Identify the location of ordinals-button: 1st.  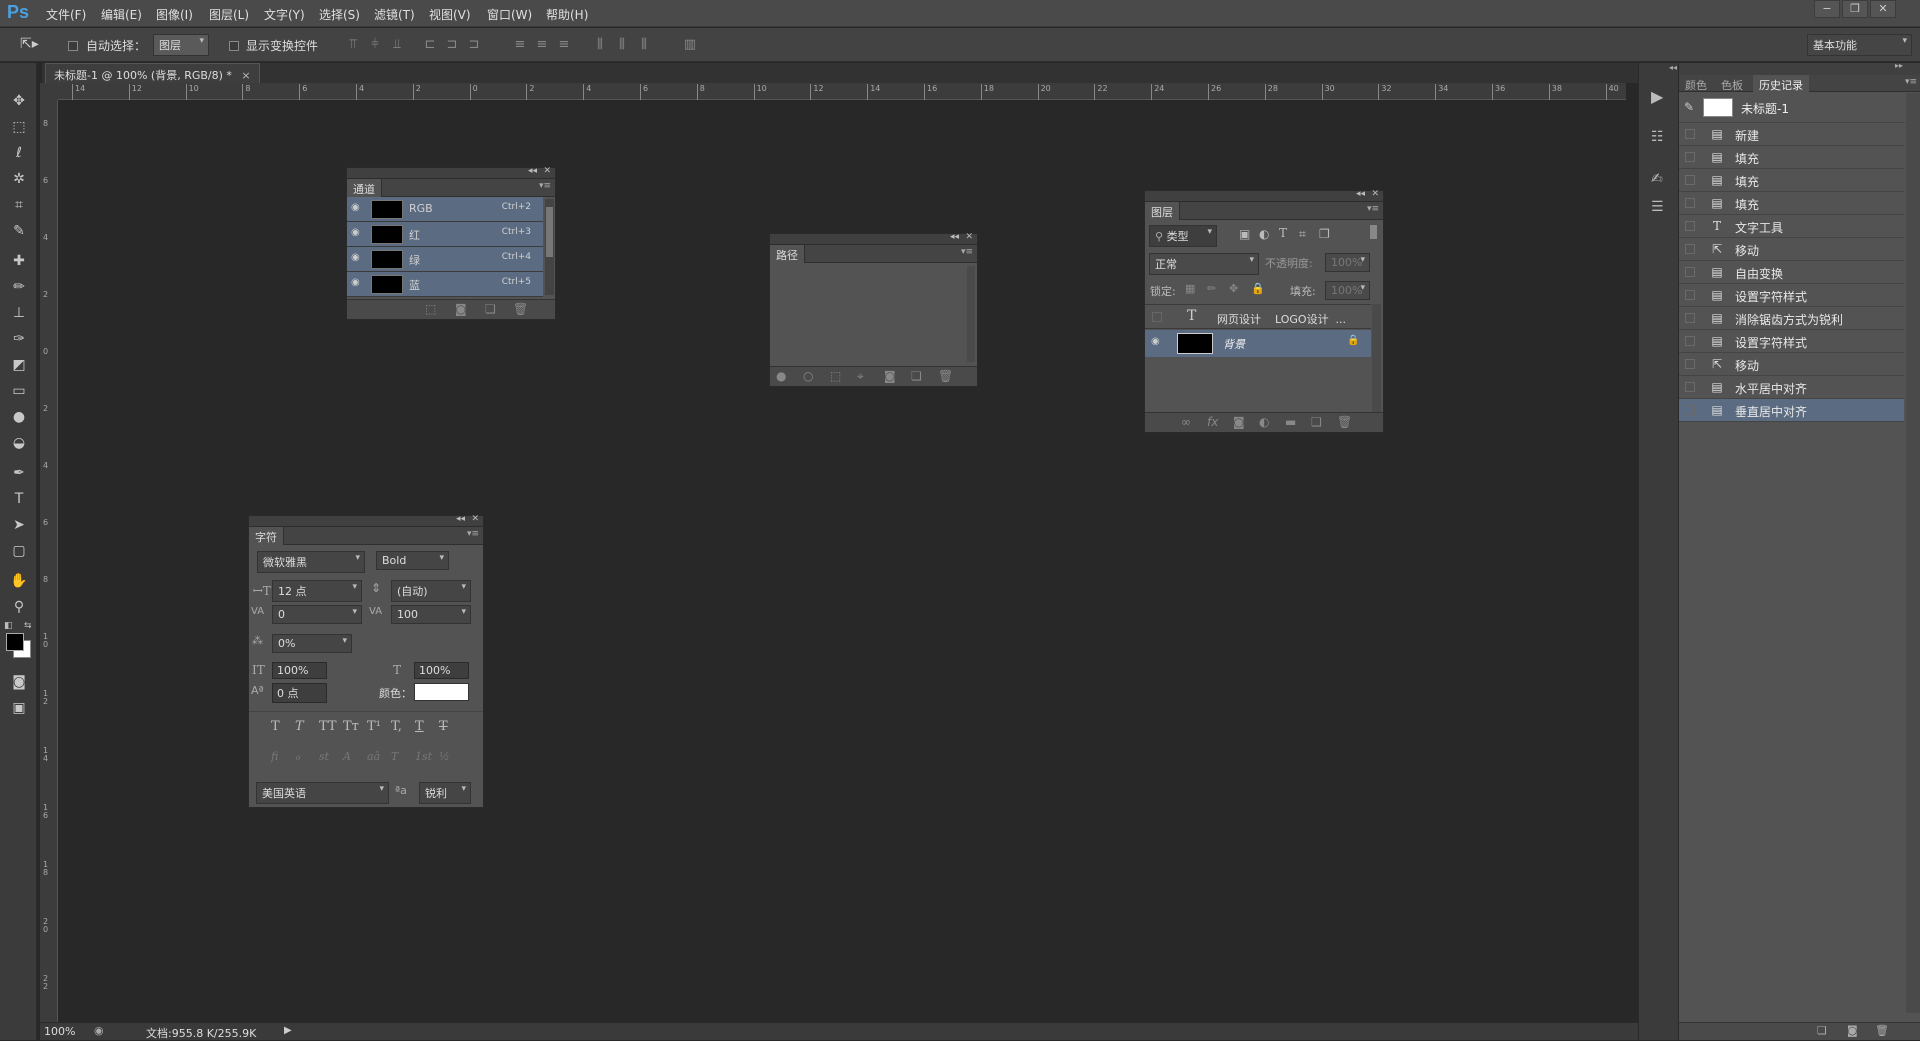
(423, 756).